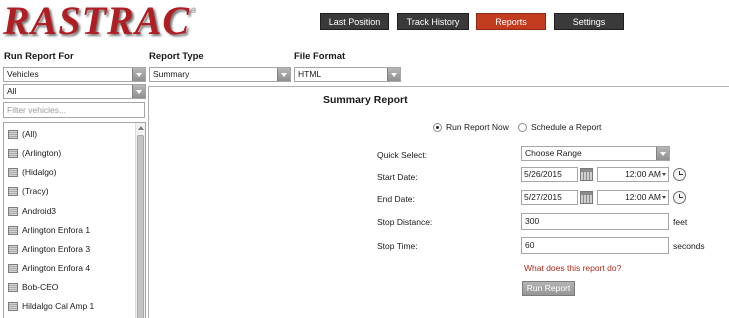 The width and height of the screenshot is (729, 318). What do you see at coordinates (553, 153) in the screenshot?
I see `quick-select-value: Choose Range` at bounding box center [553, 153].